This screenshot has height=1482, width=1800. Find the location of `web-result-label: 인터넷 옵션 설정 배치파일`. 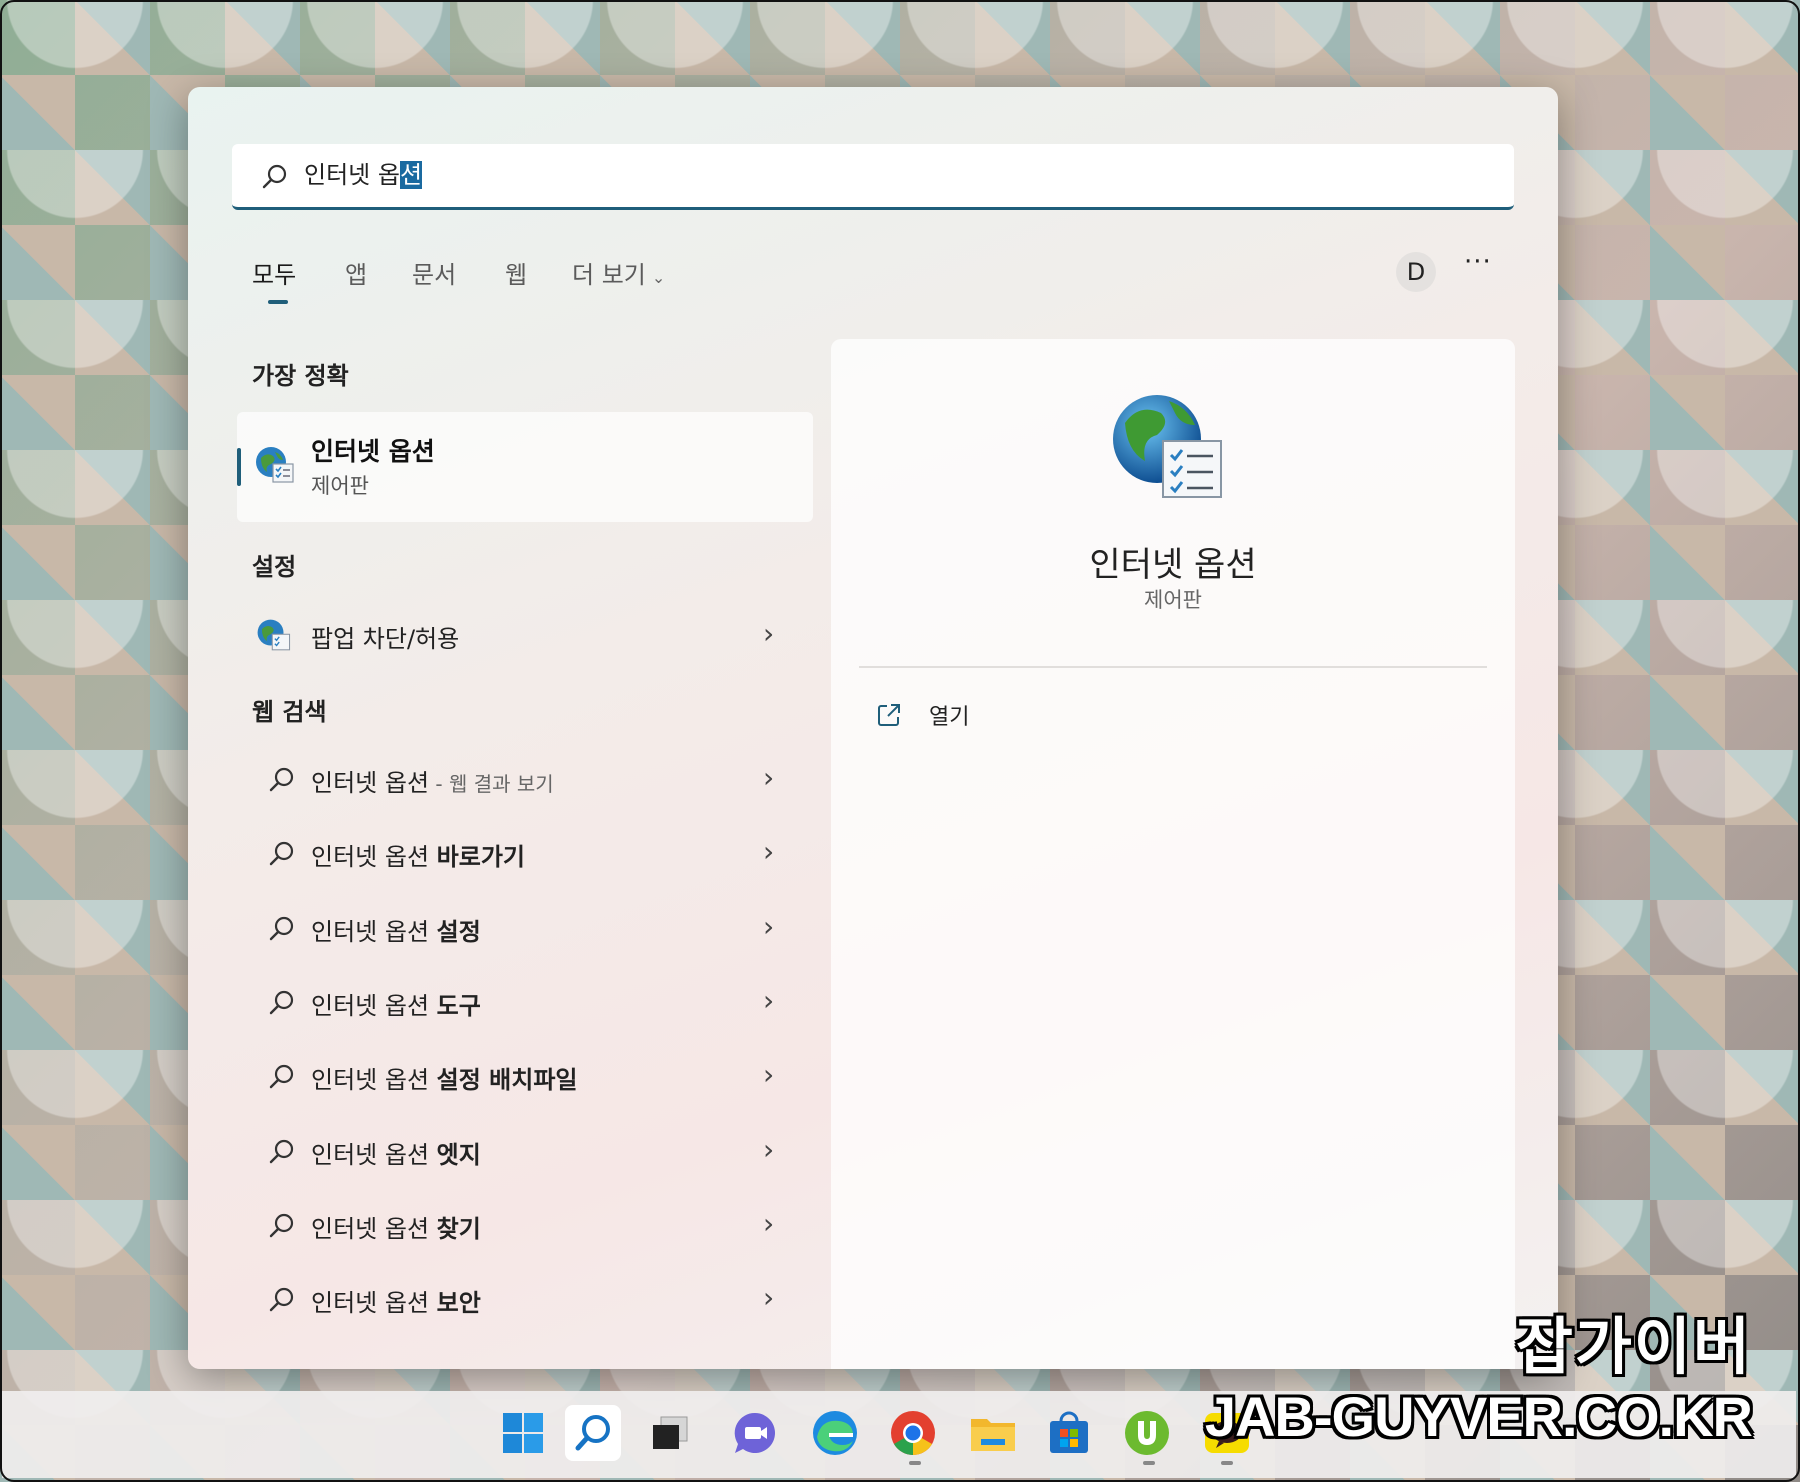

web-result-label: 인터넷 옵션 설정 배치파일 is located at coordinates (444, 1077).